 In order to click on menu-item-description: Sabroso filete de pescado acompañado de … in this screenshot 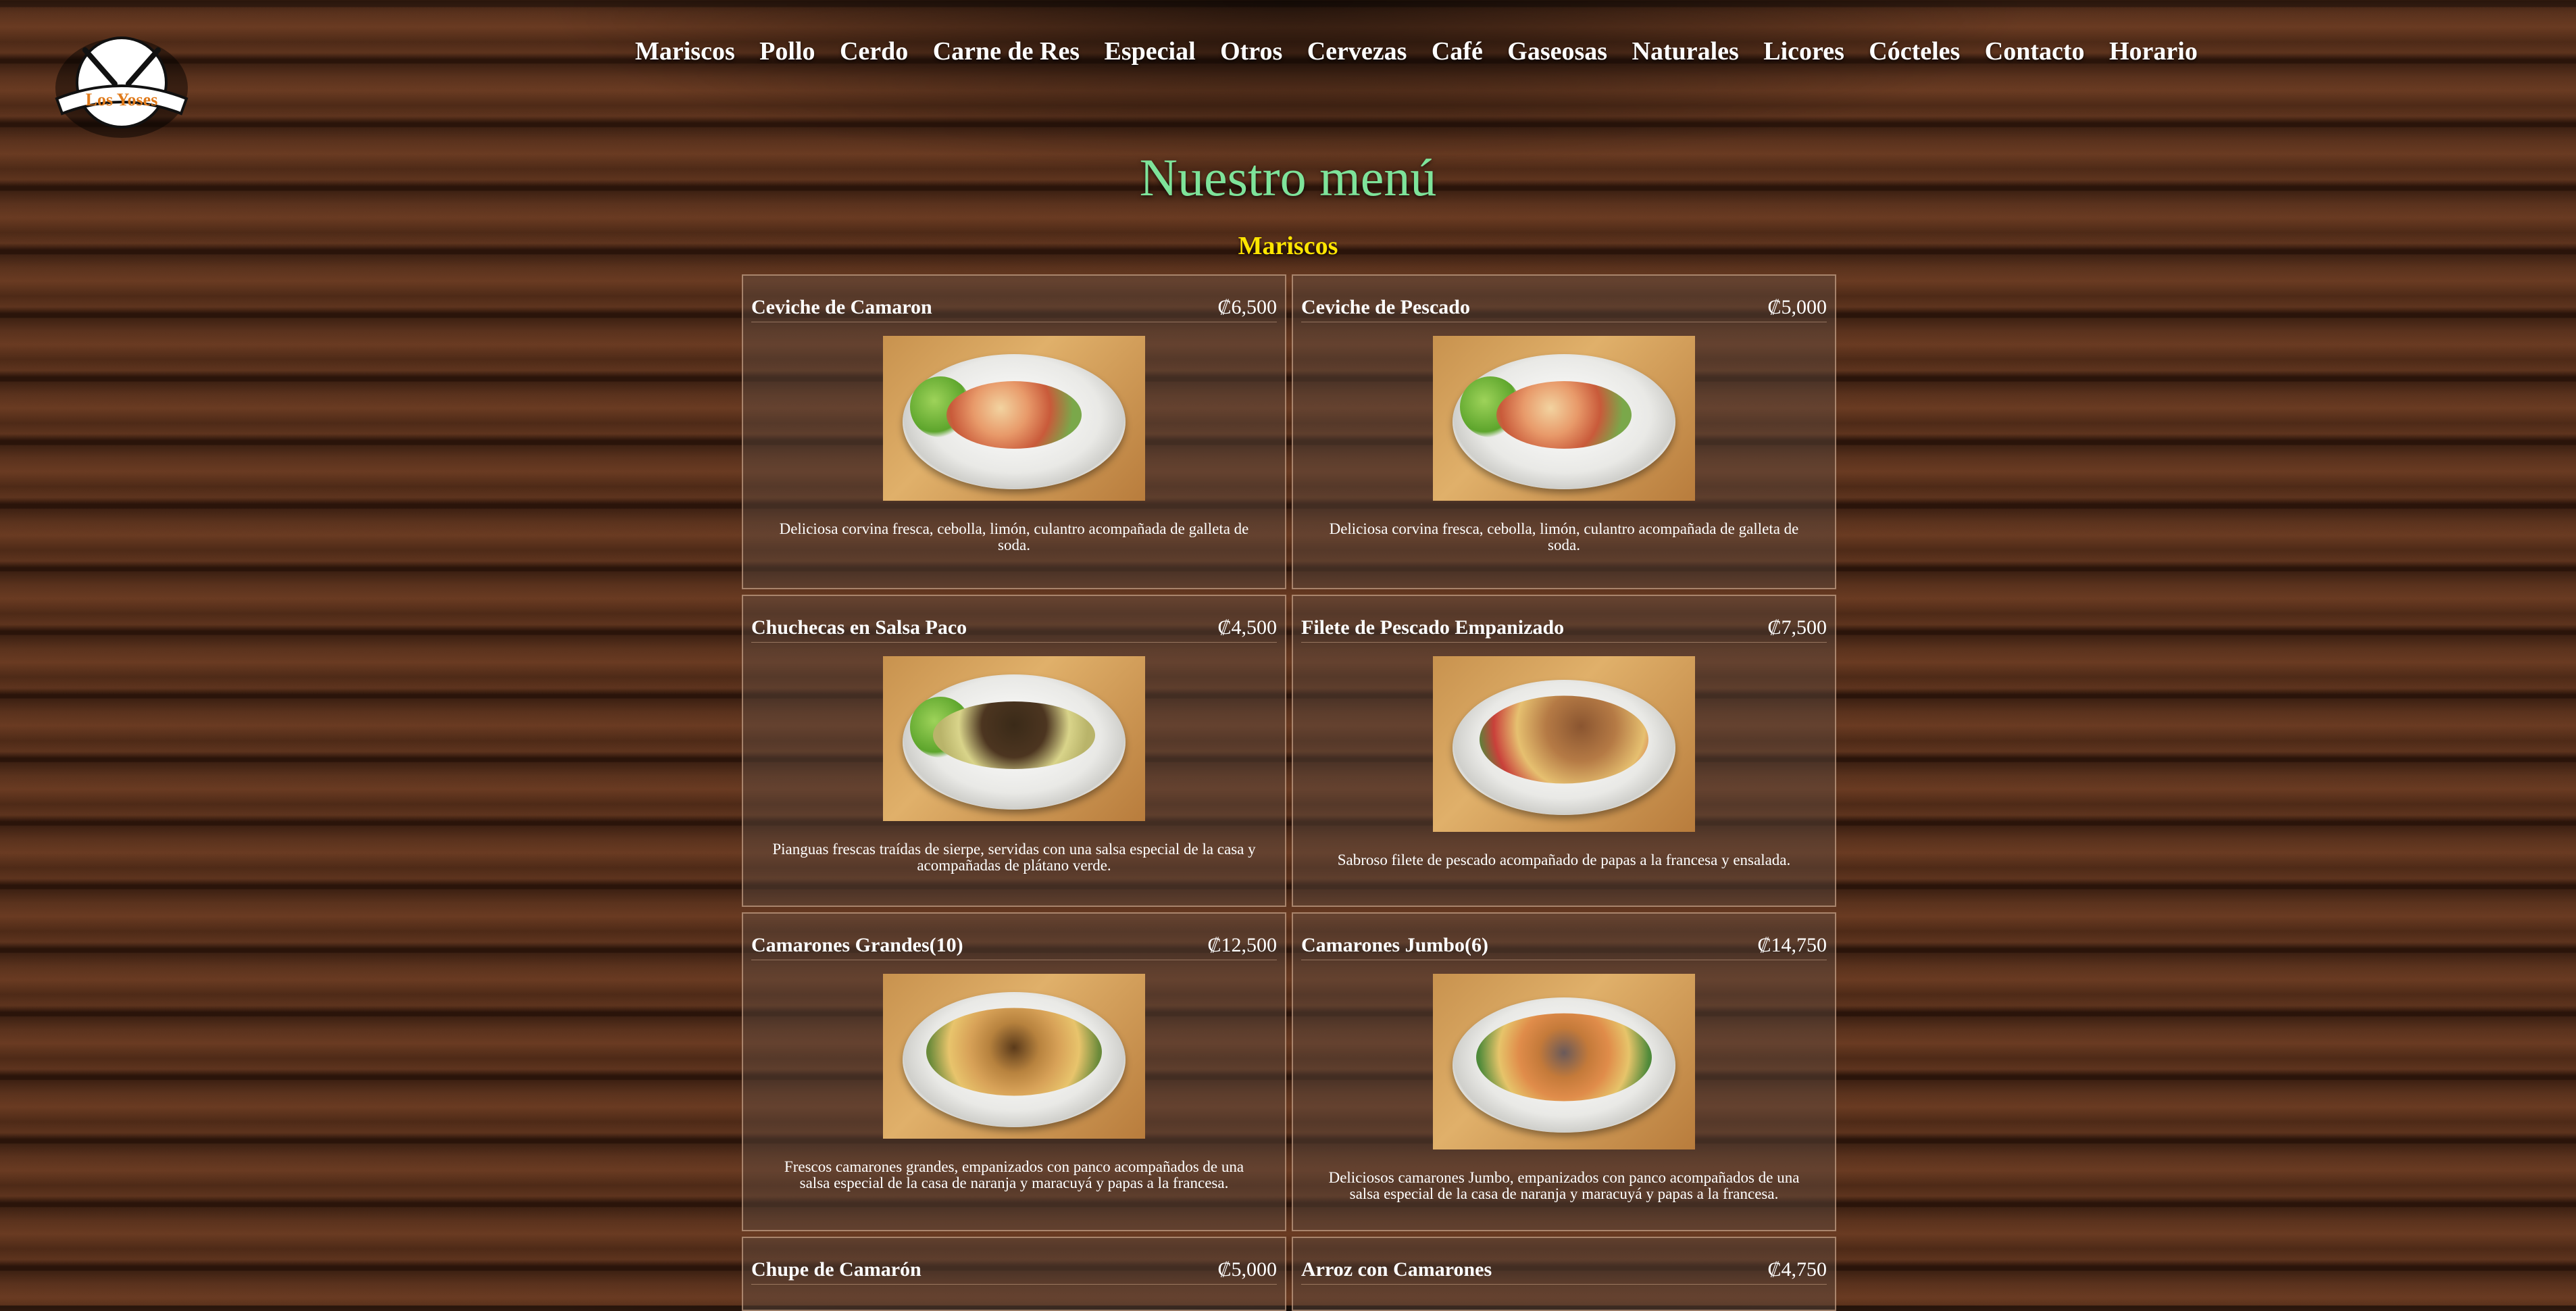, I will do `click(1564, 859)`.